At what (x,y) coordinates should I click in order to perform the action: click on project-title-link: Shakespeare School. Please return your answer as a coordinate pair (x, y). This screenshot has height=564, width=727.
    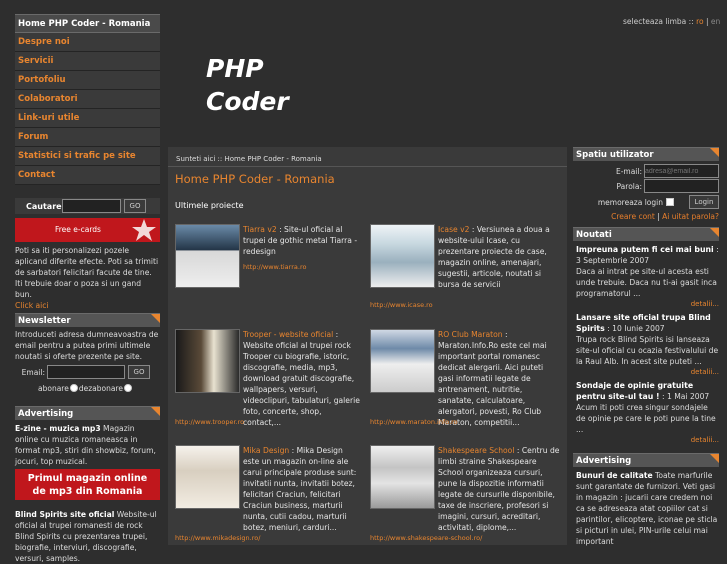
    Looking at the image, I should click on (476, 450).